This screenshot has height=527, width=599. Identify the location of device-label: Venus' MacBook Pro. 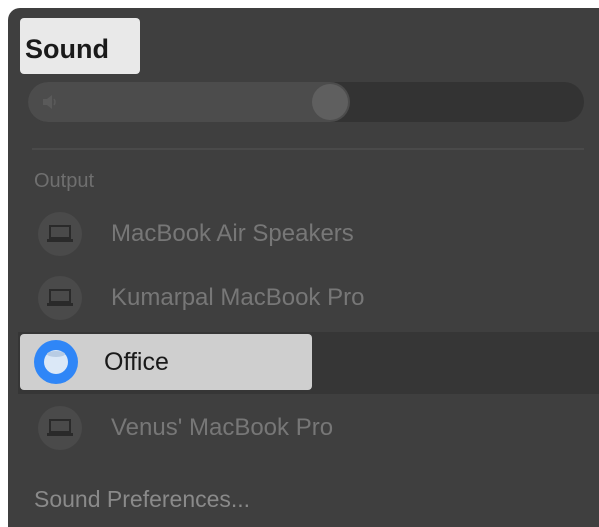
(222, 427).